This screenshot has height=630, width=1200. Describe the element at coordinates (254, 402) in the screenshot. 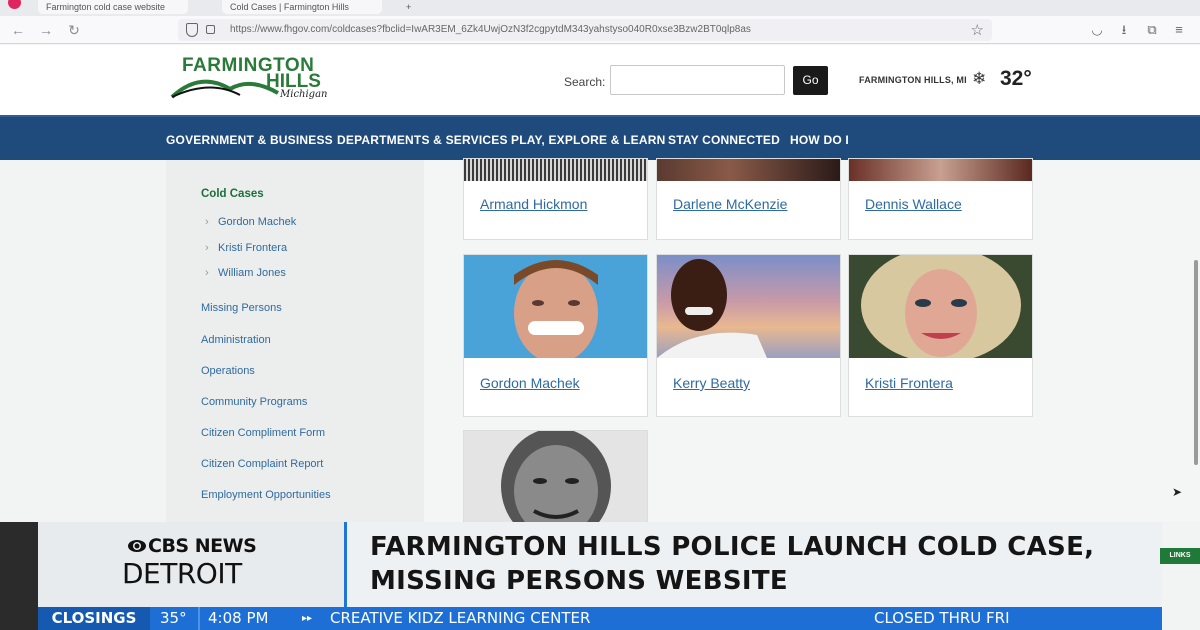

I see `sidebar-item-community-programs: Community Programs` at that location.